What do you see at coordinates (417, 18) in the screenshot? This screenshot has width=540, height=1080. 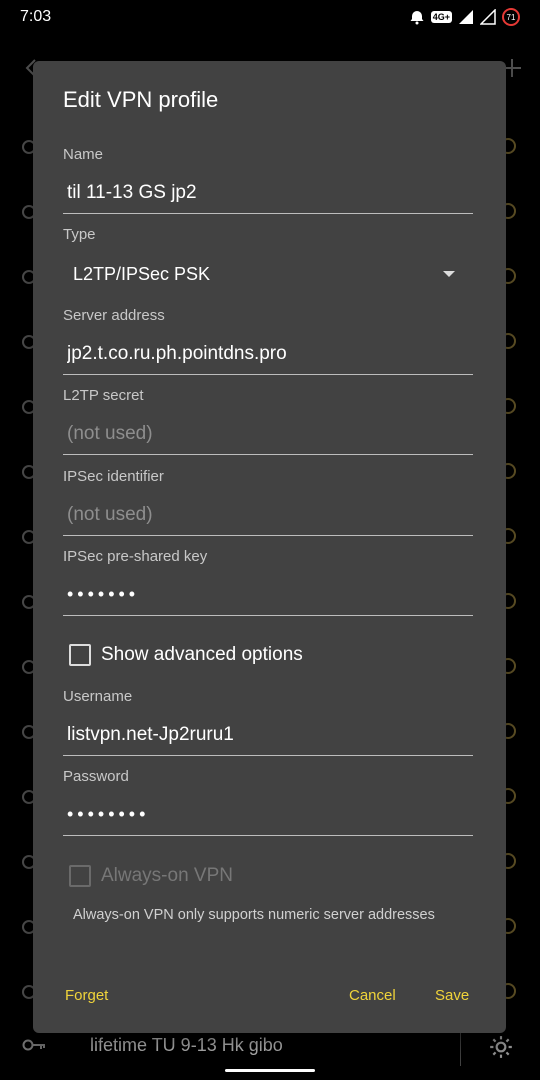 I see `alarm-icon` at bounding box center [417, 18].